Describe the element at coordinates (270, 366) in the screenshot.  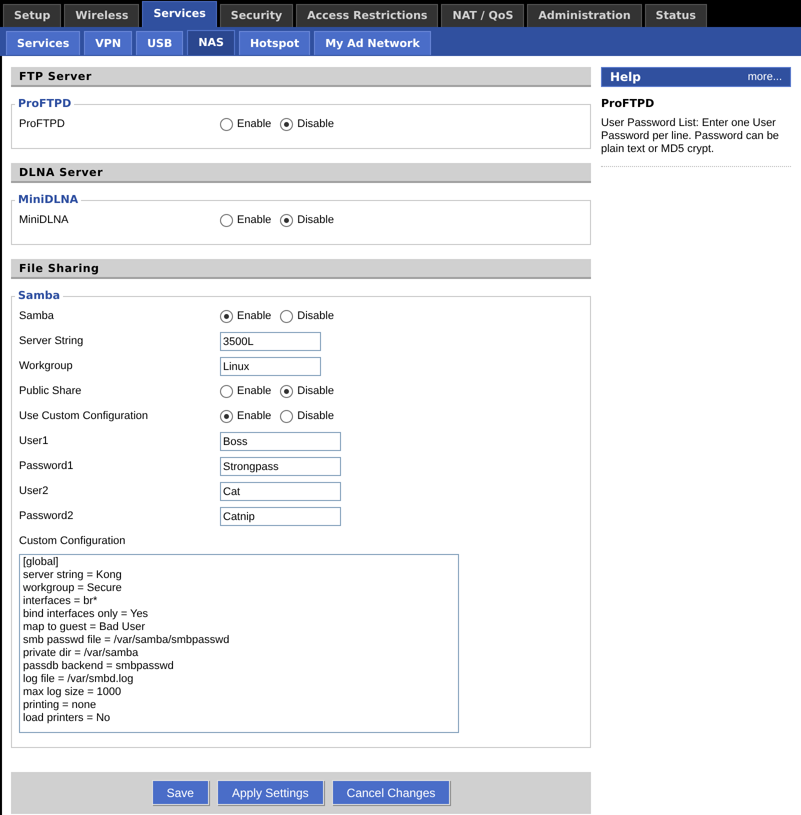
I see `text-field: Linux` at that location.